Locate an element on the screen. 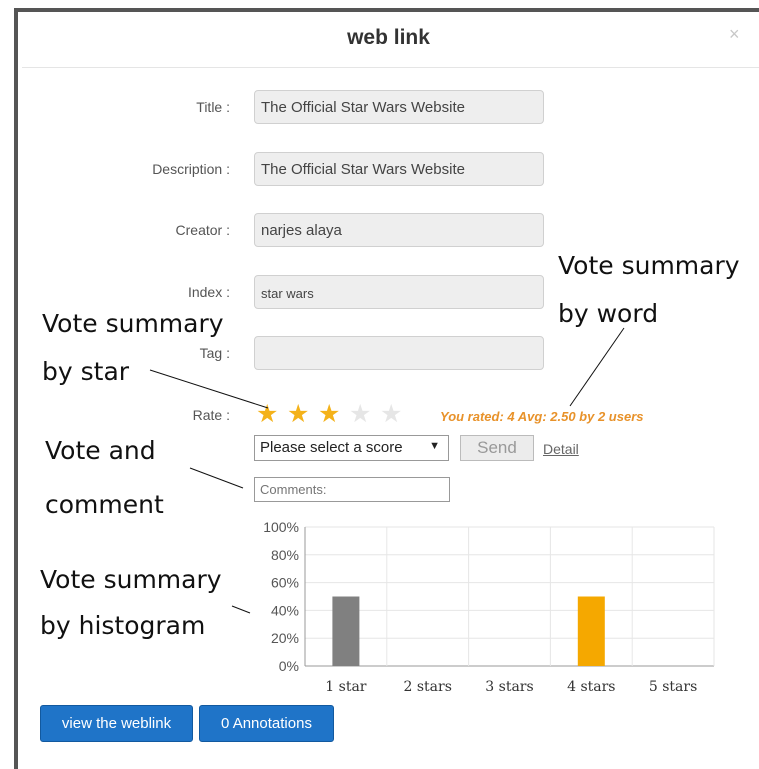  view-weblink-button: view the weblink is located at coordinates (116, 723).